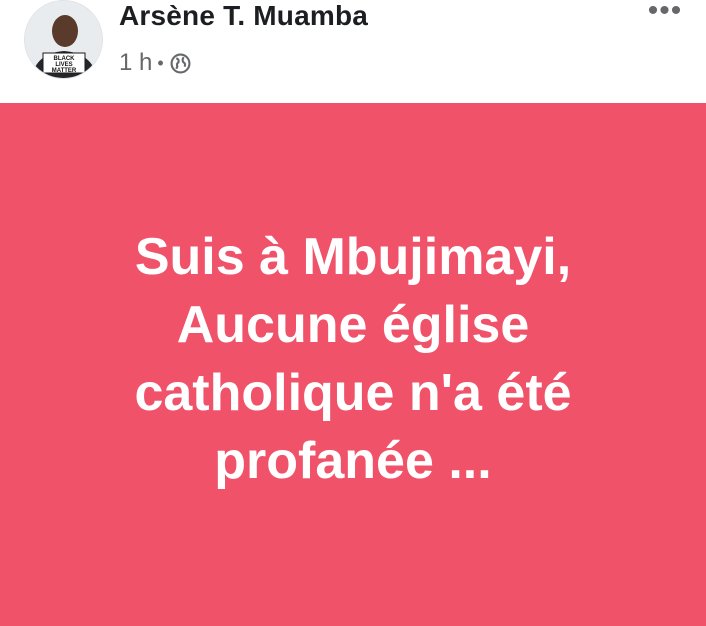 The image size is (706, 626). What do you see at coordinates (180, 63) in the screenshot?
I see `globe-icon` at bounding box center [180, 63].